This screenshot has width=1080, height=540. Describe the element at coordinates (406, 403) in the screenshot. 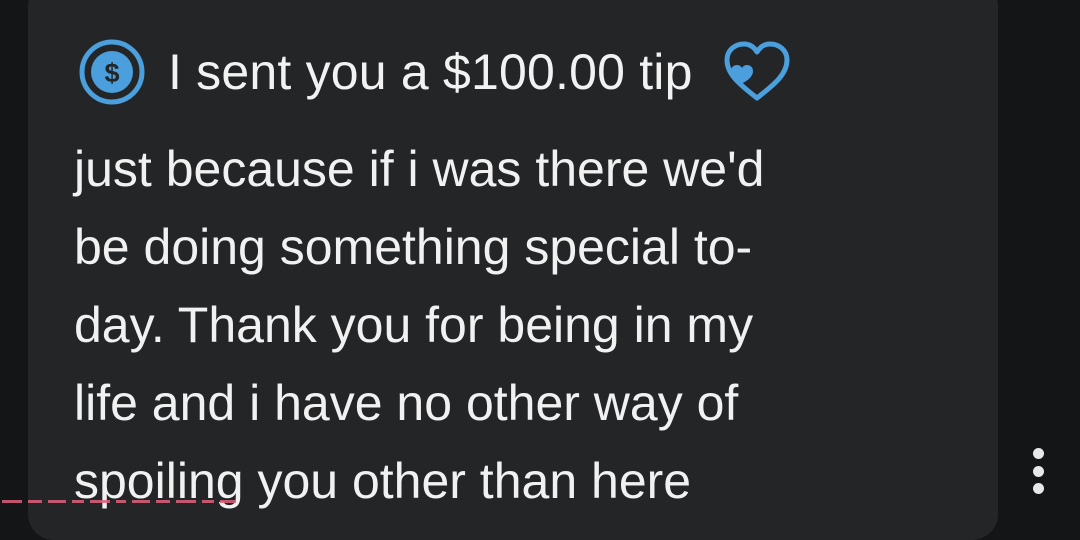

I see `message-line: life and i have no other way of` at that location.